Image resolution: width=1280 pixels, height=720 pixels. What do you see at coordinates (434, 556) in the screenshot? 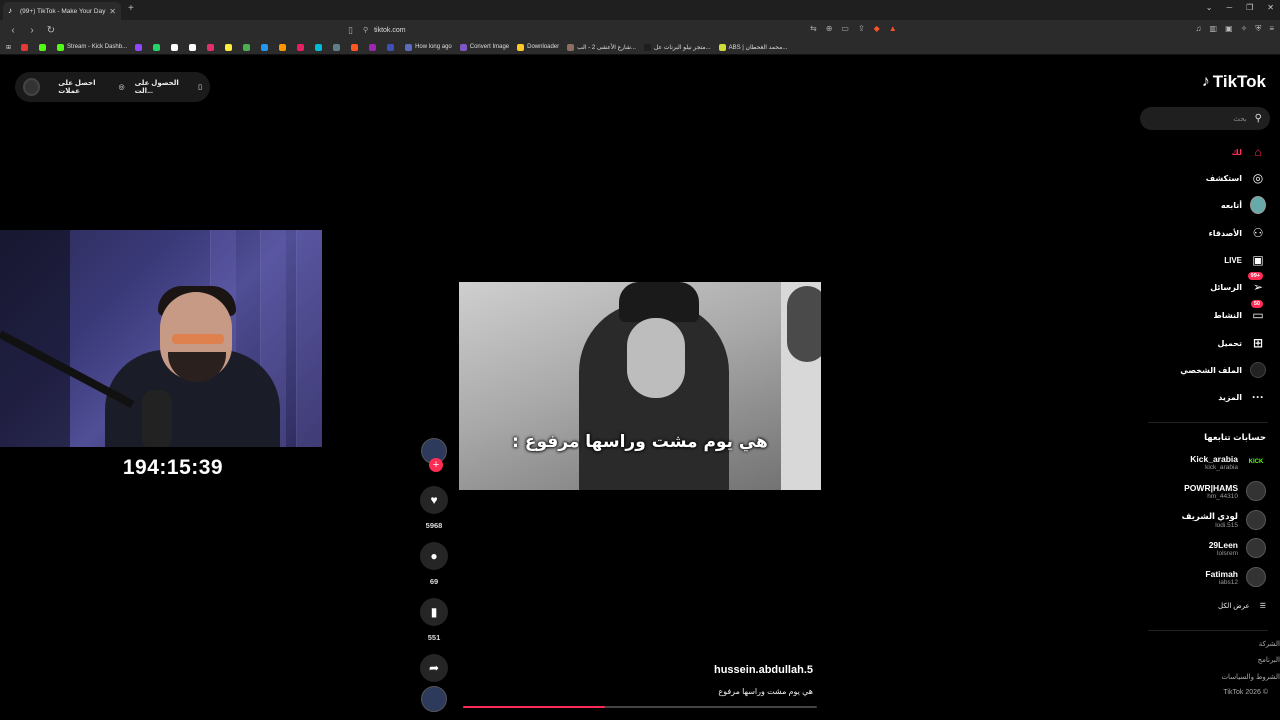
I see `comment-icon: ●` at bounding box center [434, 556].